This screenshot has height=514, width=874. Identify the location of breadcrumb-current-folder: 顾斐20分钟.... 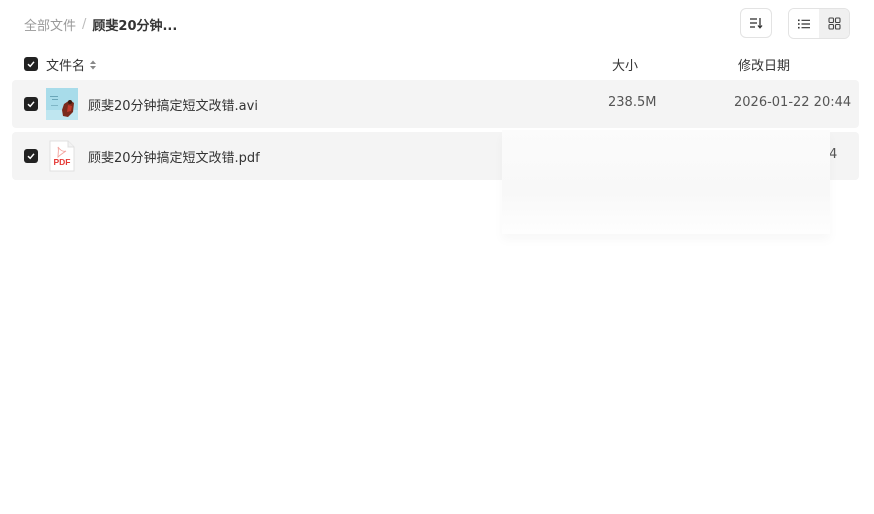
(135, 26).